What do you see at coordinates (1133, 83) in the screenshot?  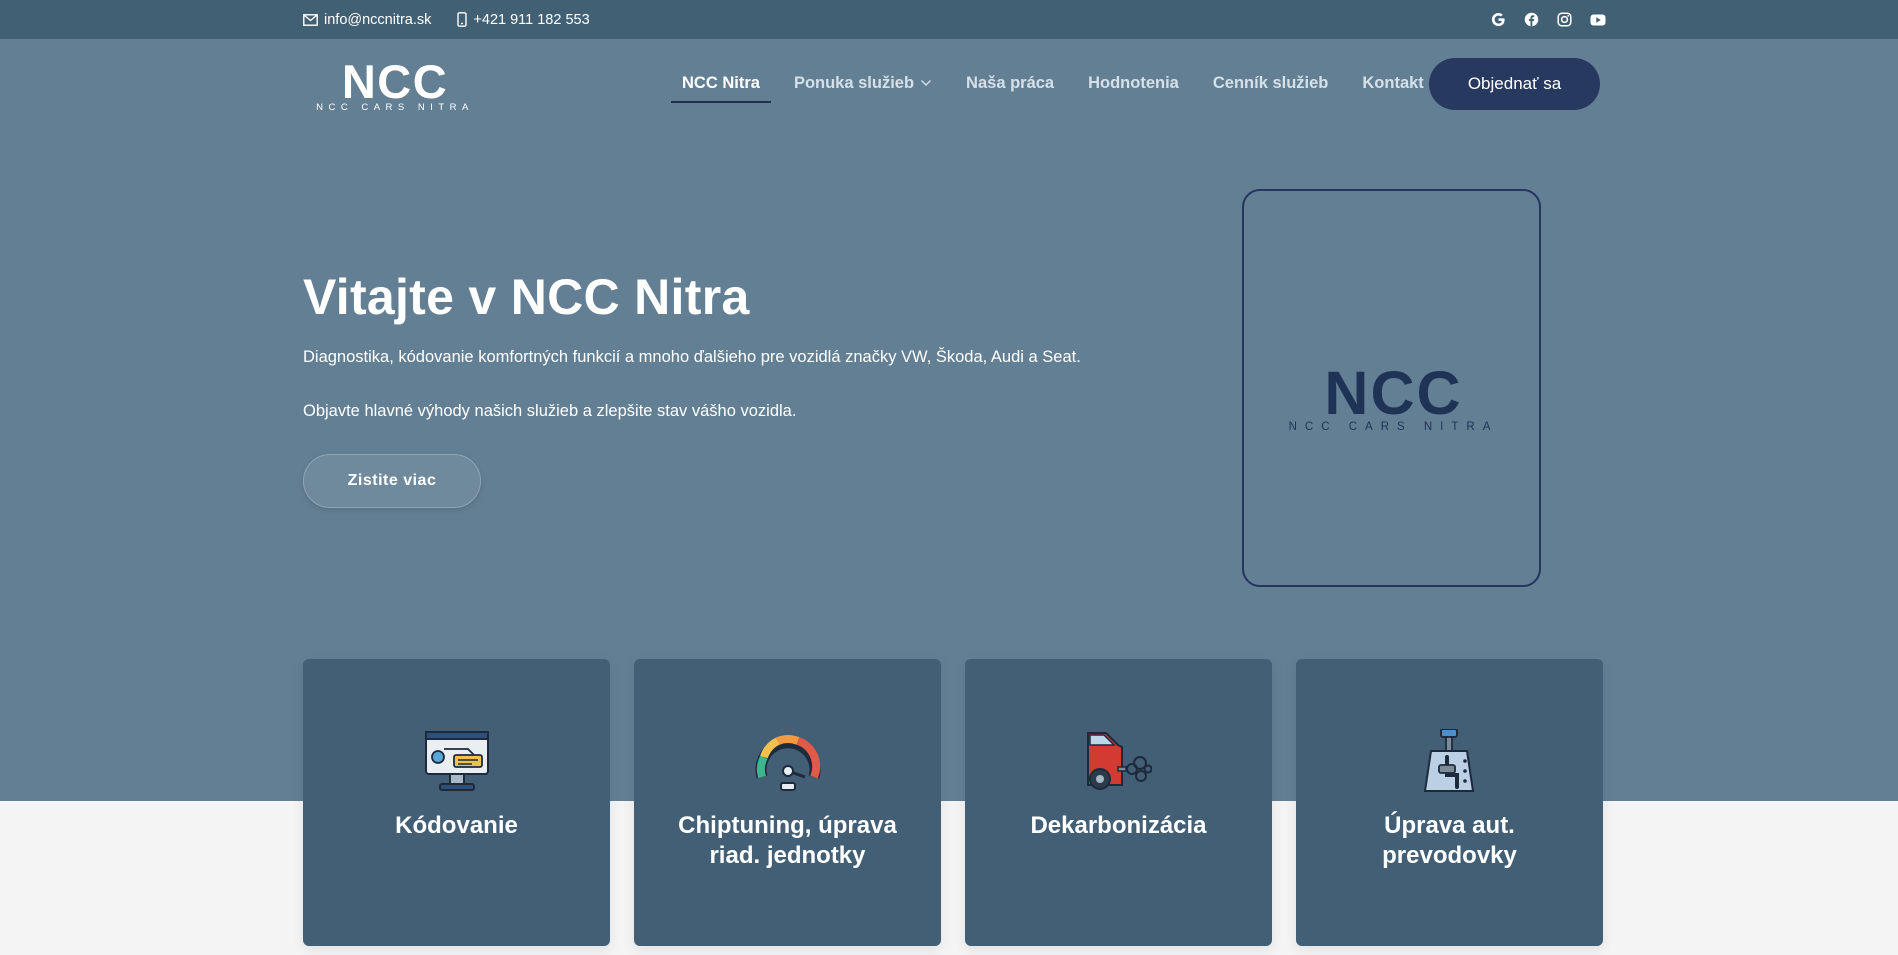 I see `nav-item-hodnotenia: Hodnotenia` at bounding box center [1133, 83].